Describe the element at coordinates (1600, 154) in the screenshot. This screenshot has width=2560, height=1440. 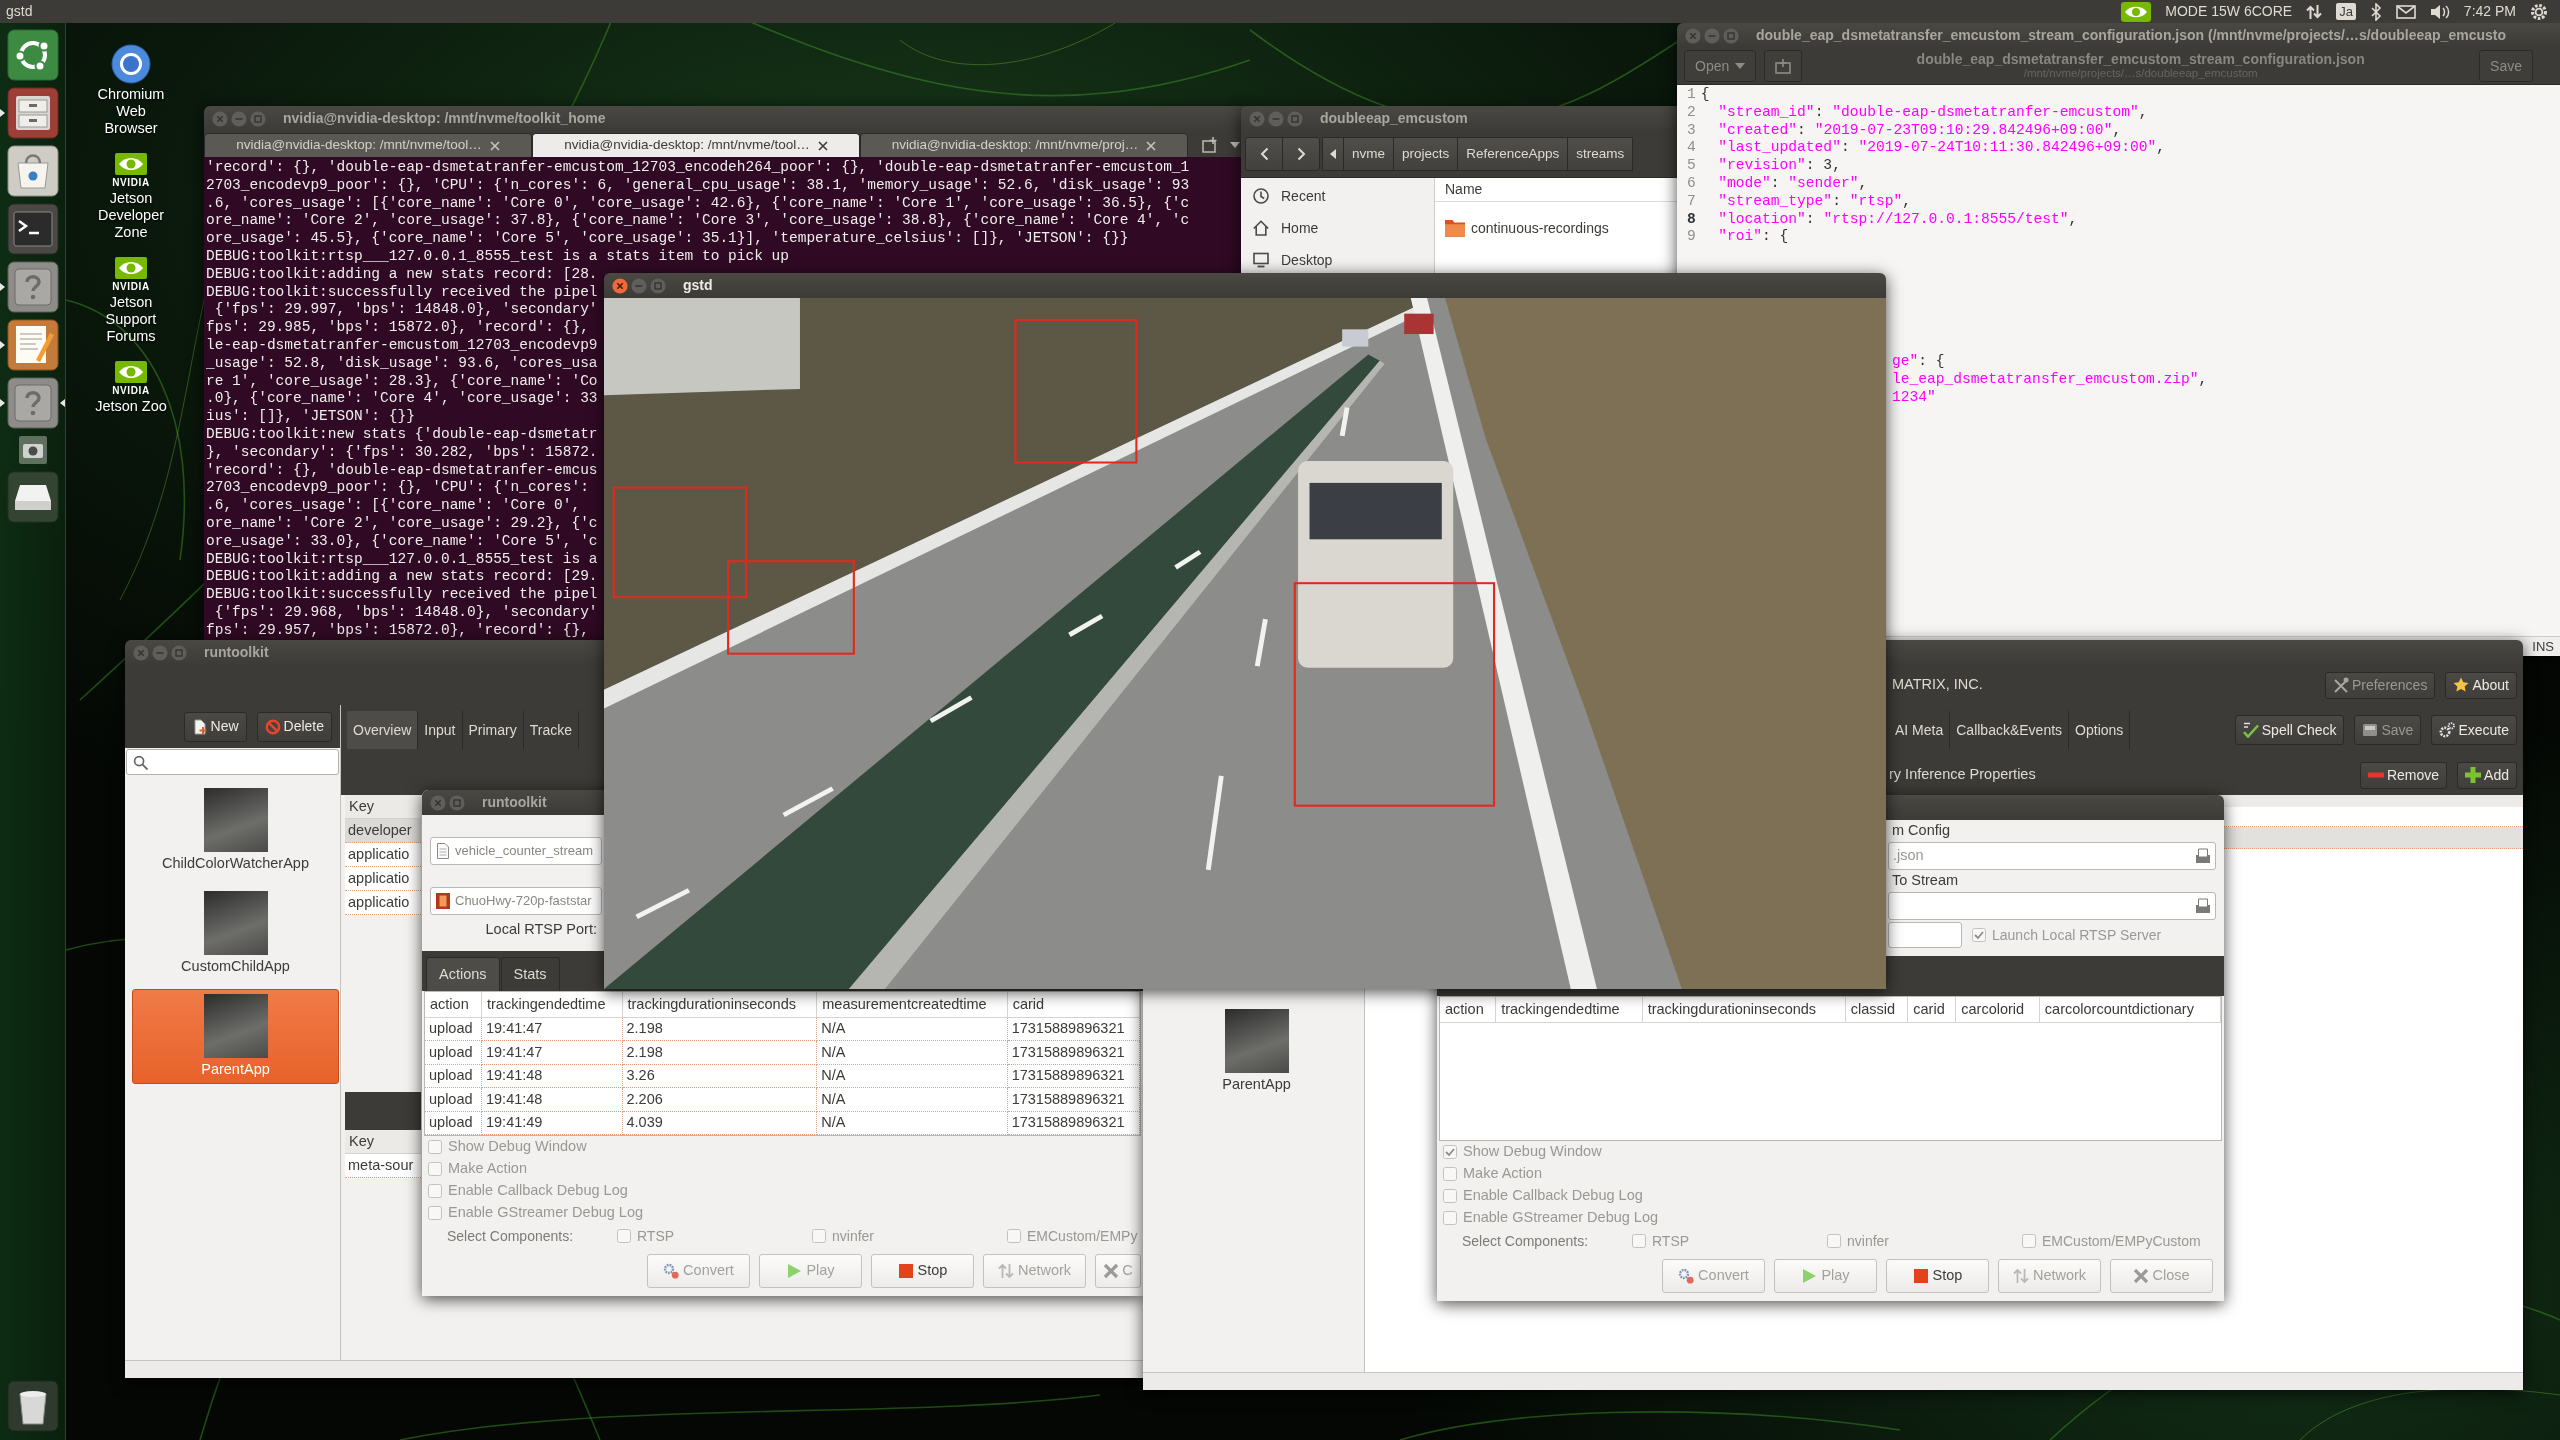
I see `path-button: streams` at that location.